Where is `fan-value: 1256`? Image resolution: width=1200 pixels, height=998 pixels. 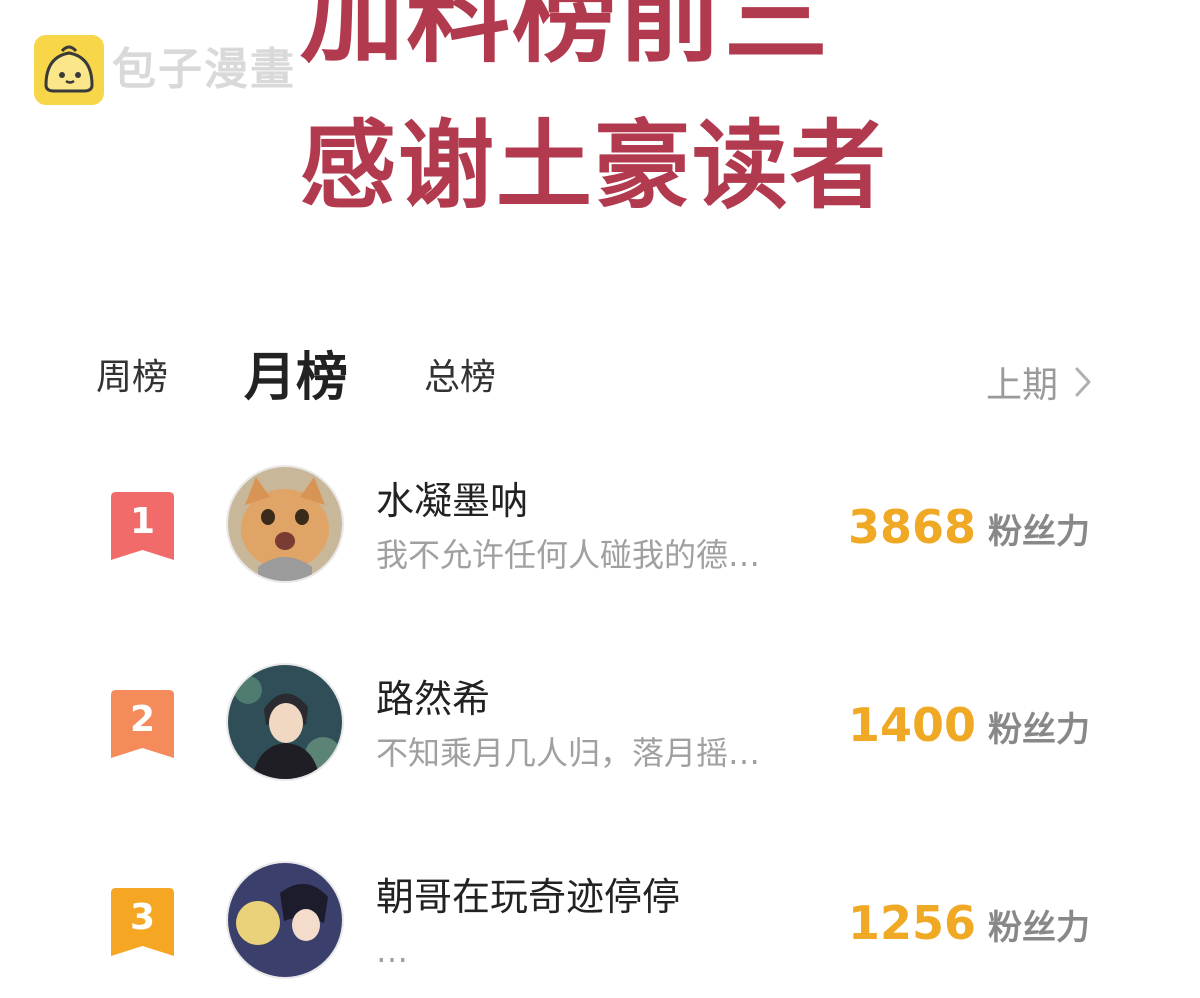
fan-value: 1256 is located at coordinates (911, 923).